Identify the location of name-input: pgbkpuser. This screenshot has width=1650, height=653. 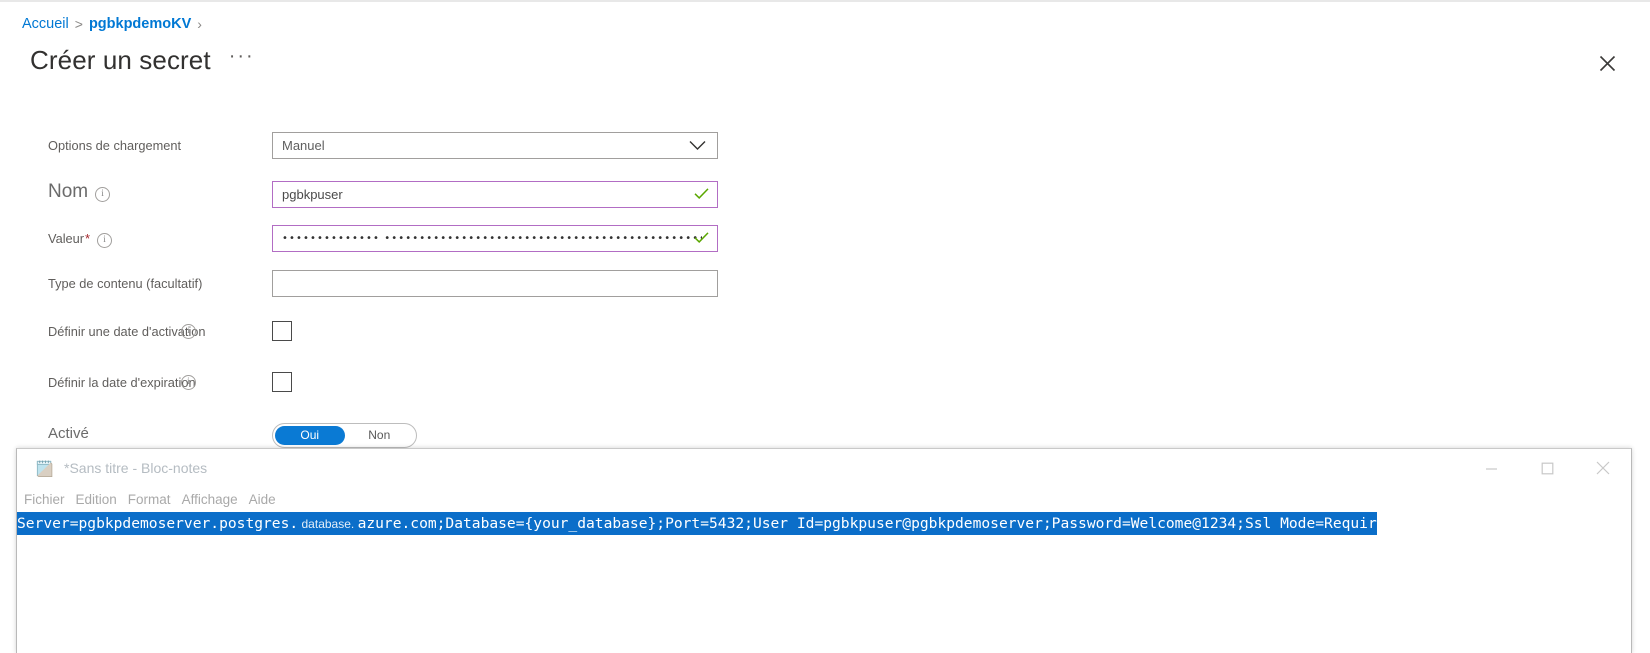
(495, 194).